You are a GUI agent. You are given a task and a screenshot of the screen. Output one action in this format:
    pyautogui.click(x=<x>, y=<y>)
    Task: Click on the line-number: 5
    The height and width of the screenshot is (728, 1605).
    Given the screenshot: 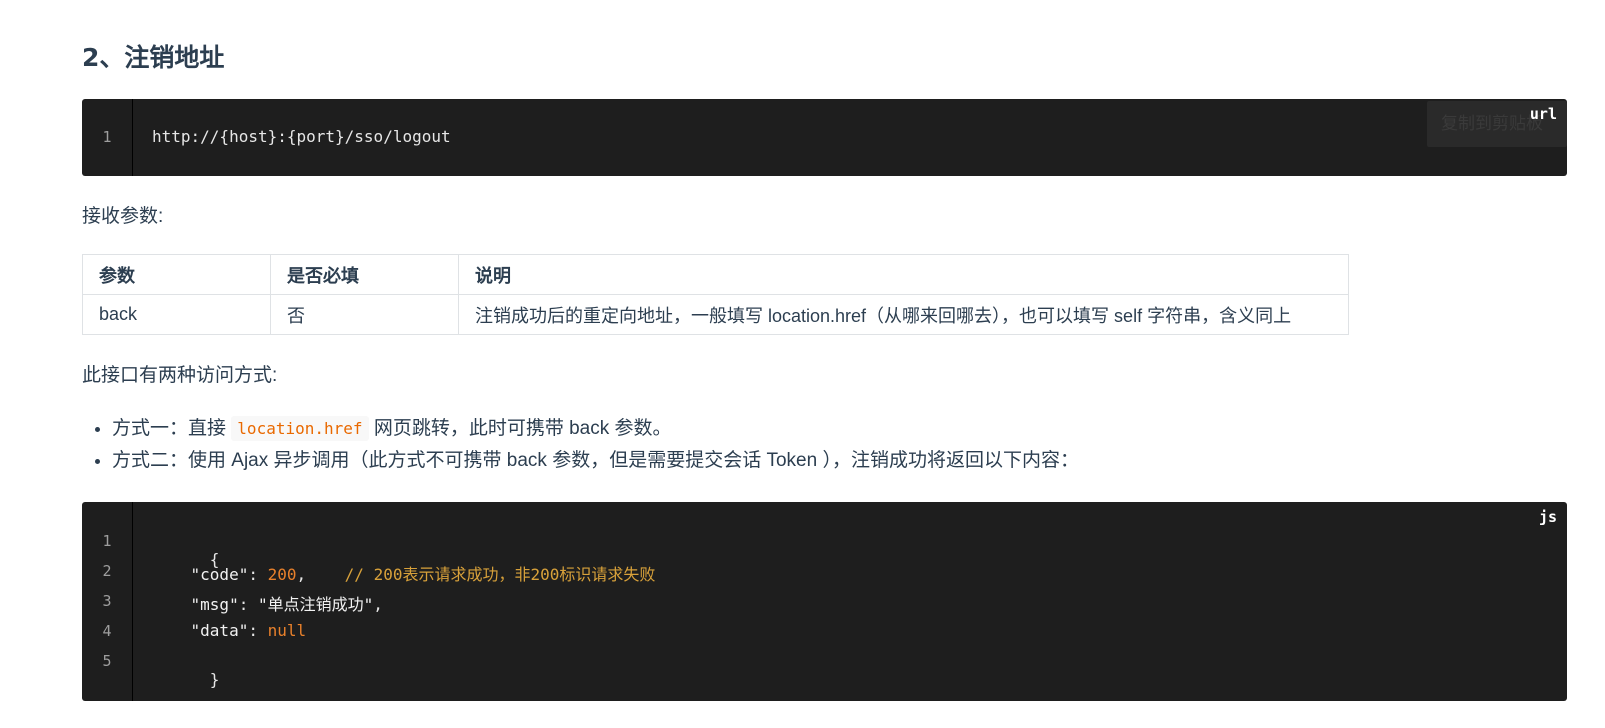 What is the action you would take?
    pyautogui.click(x=107, y=661)
    